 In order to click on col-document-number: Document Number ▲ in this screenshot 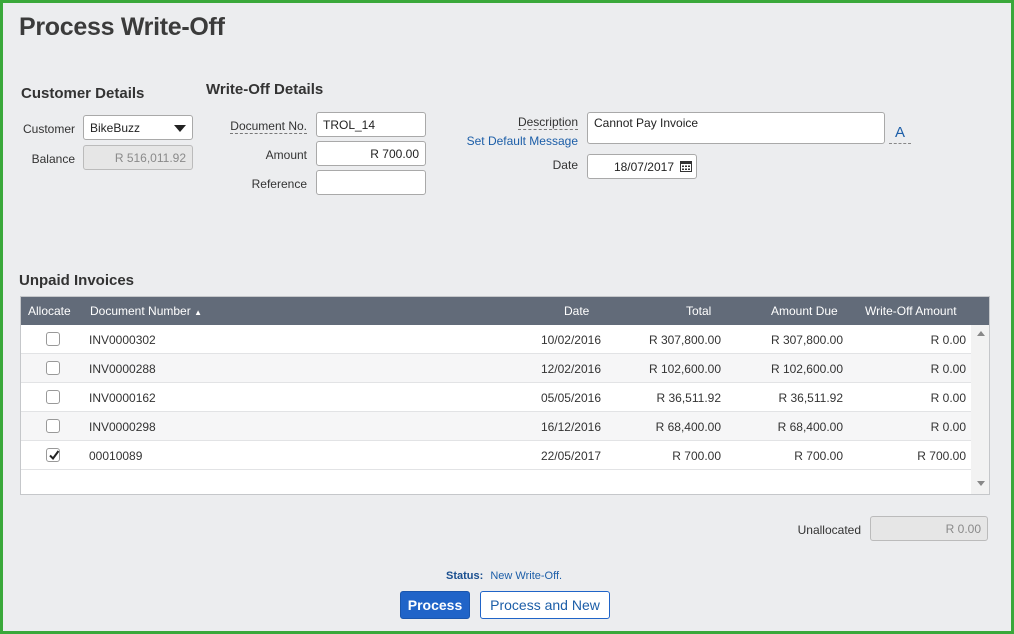, I will do `click(146, 311)`.